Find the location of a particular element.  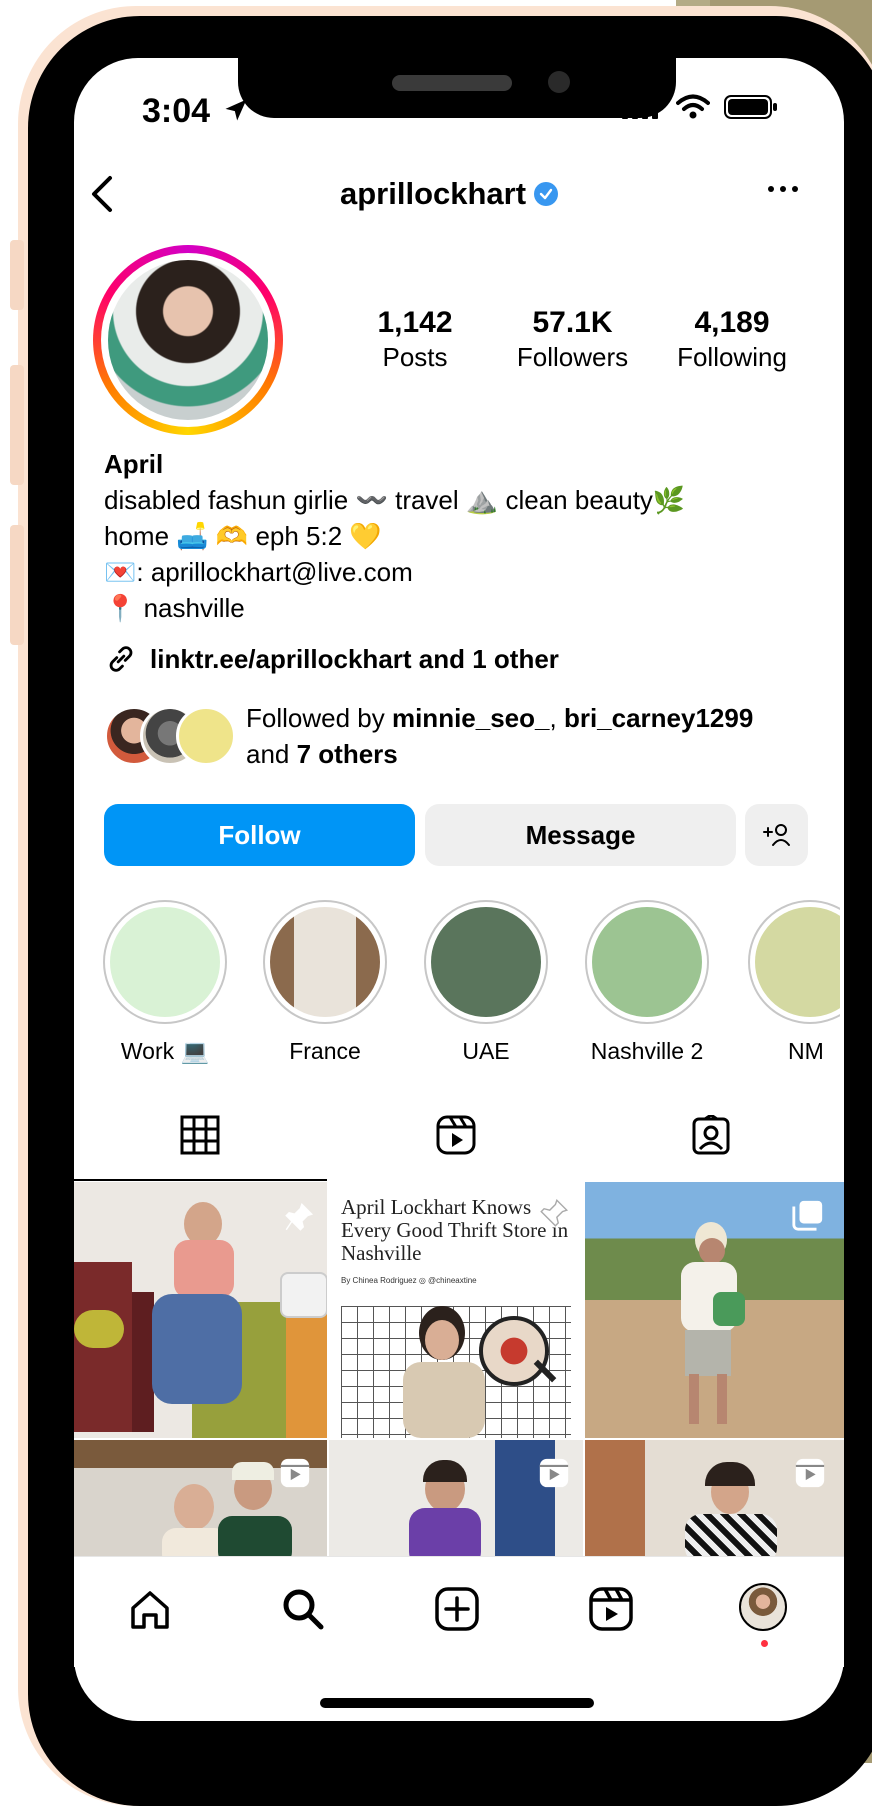

highlight-uae: UAE is located at coordinates (486, 982).